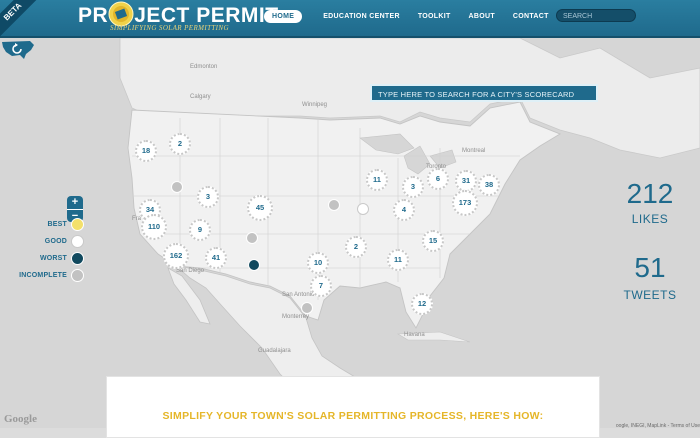 This screenshot has width=700, height=438. I want to click on legend-item-worst: WORST, so click(47, 258).